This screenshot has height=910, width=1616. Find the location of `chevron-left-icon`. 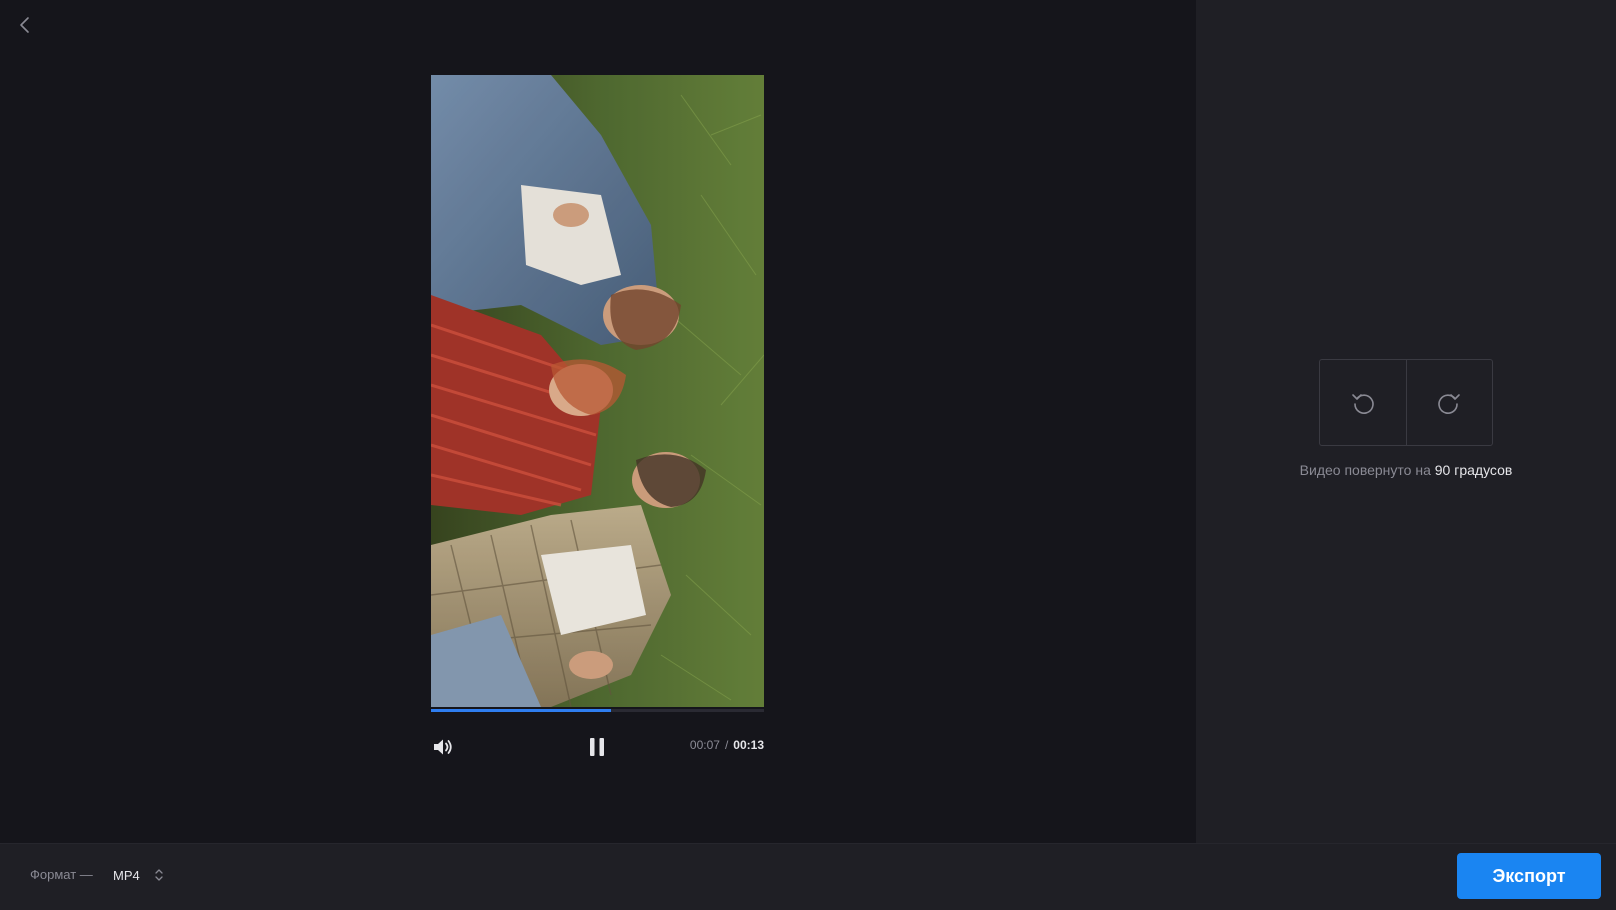

chevron-left-icon is located at coordinates (24, 25).